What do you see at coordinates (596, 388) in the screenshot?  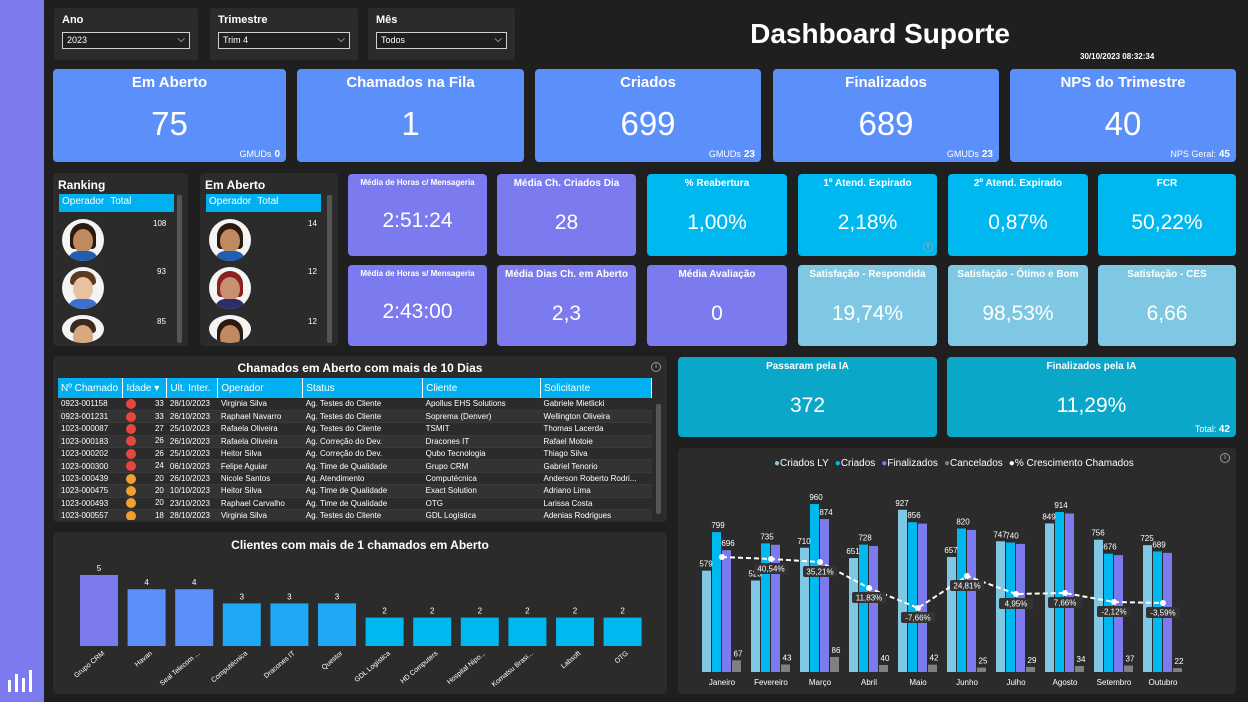 I see `column-header: Solicitante` at bounding box center [596, 388].